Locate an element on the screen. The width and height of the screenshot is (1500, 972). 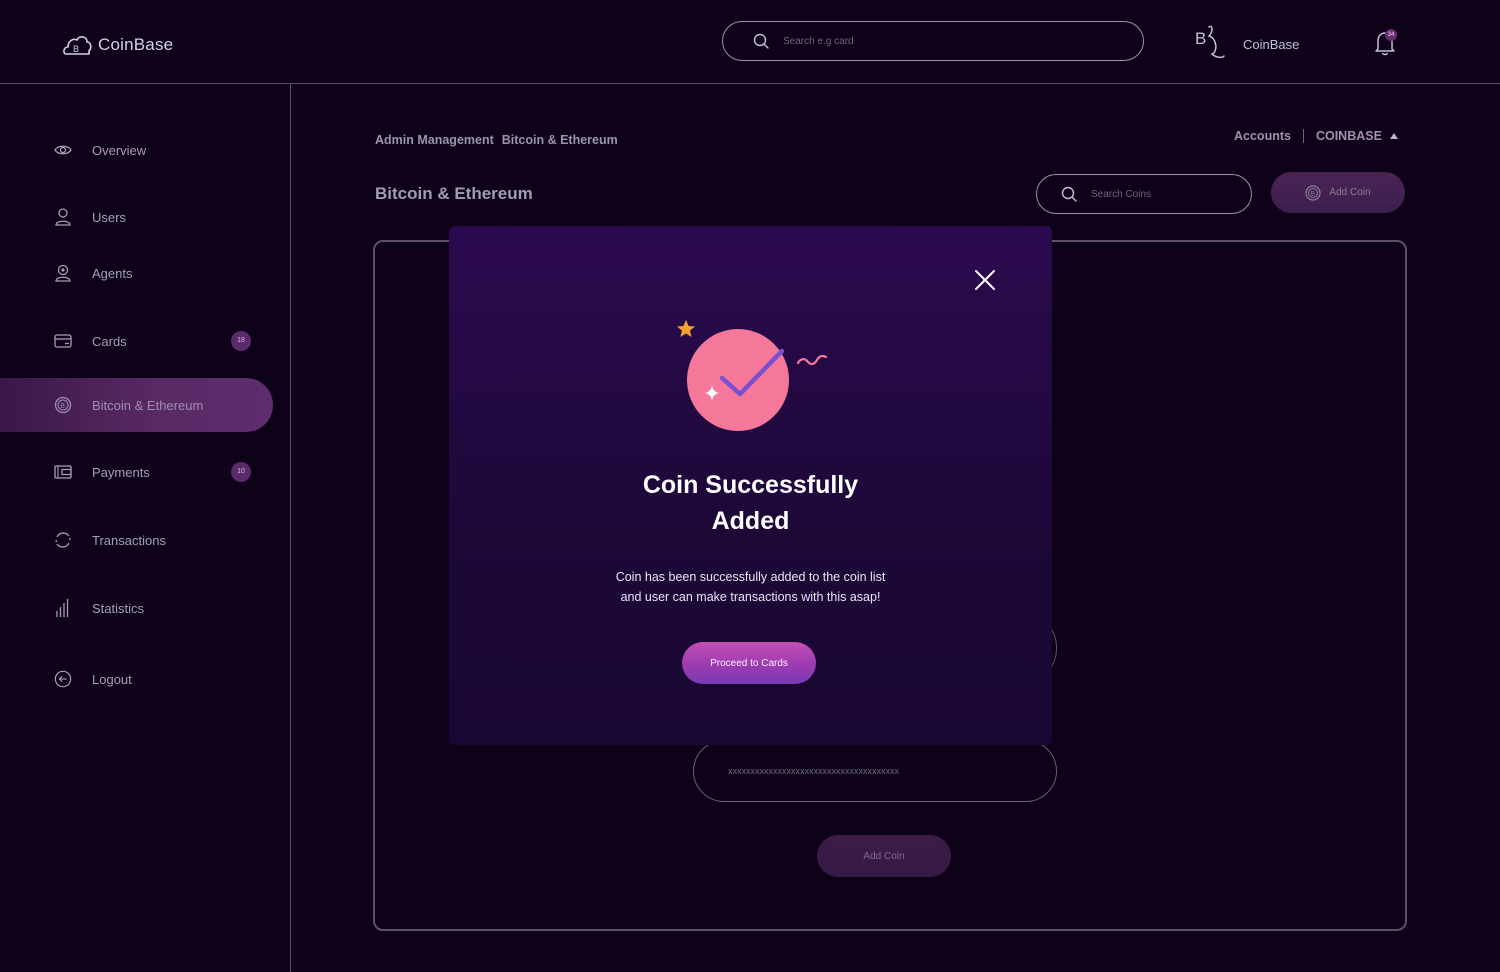
sidebar-item-overview: Overview is located at coordinates (136, 150).